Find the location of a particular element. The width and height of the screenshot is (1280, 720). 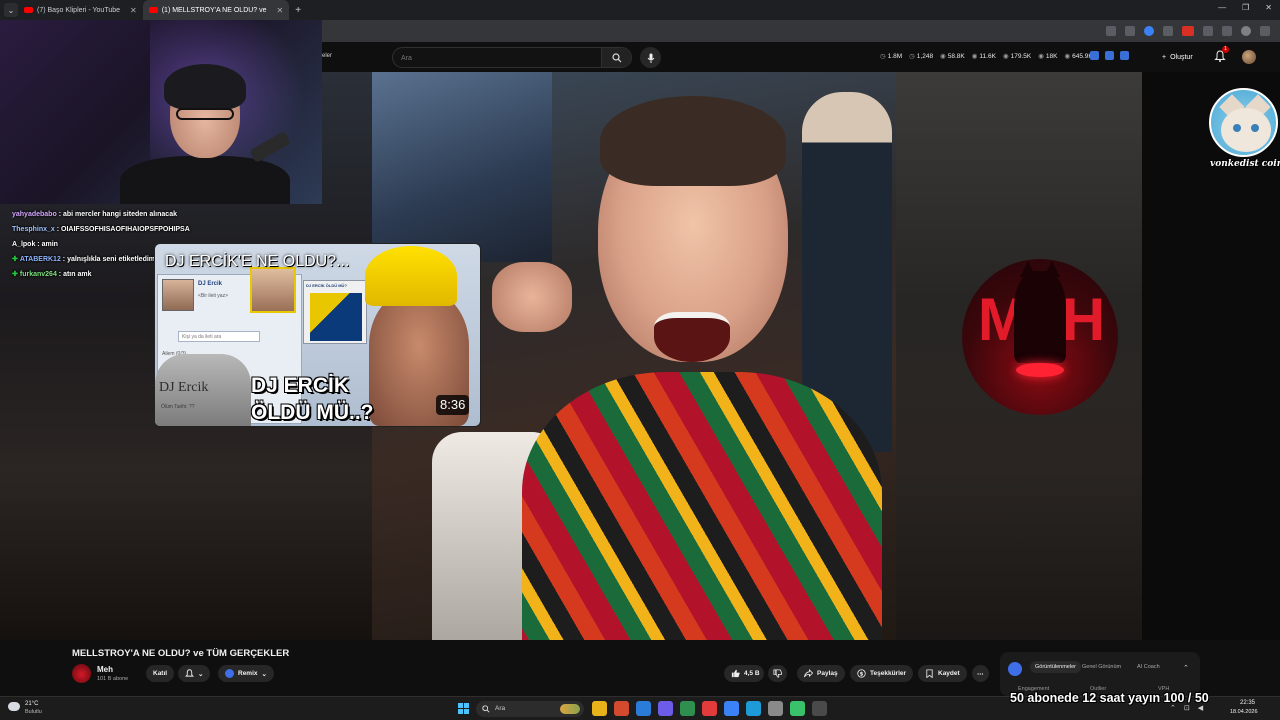

clock-date: 18.04.2026 is located at coordinates (1244, 712).